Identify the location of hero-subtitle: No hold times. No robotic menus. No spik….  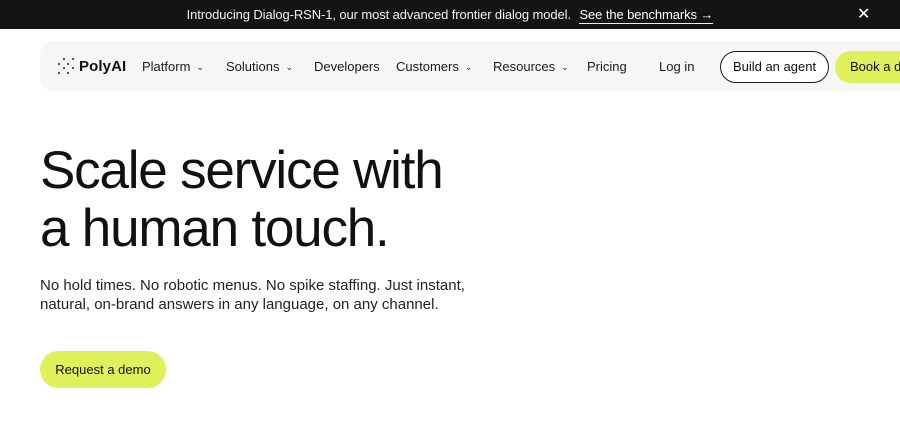
(252, 295).